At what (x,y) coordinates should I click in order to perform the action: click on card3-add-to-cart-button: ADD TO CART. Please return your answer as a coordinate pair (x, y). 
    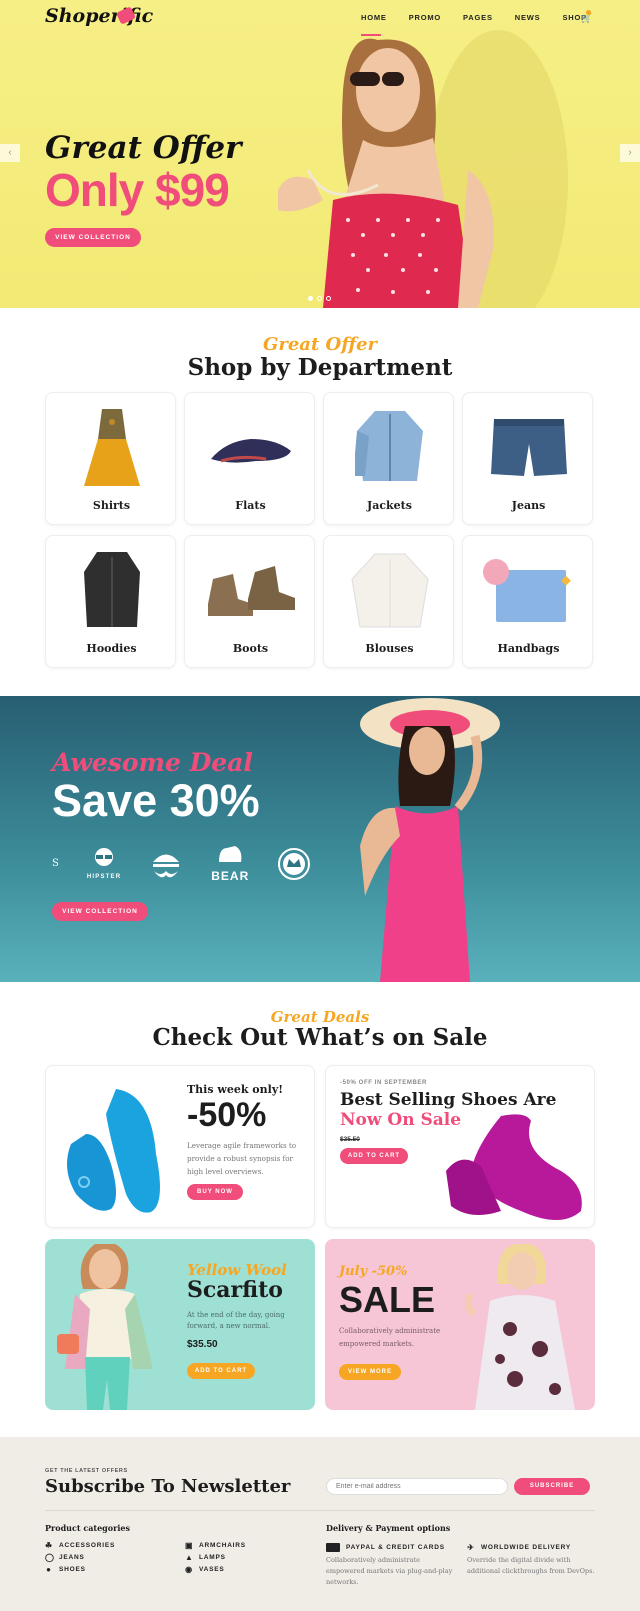
    Looking at the image, I should click on (221, 1371).